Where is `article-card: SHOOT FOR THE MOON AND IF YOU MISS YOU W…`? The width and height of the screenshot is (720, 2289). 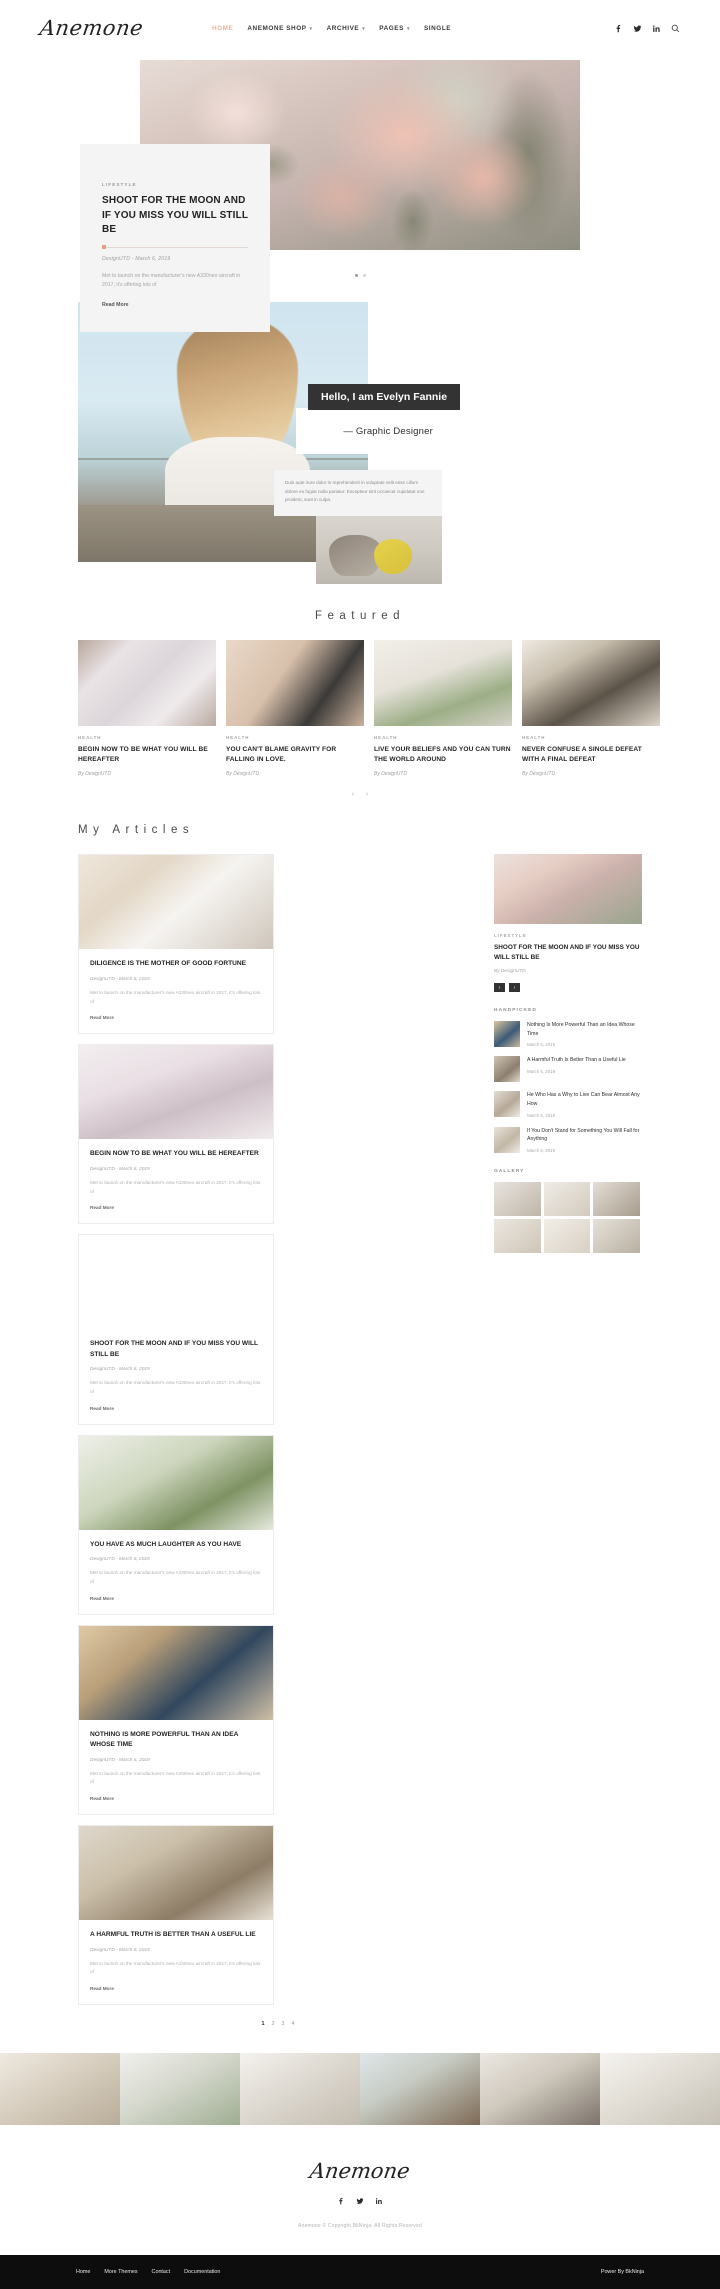 article-card: SHOOT FOR THE MOON AND IF YOU MISS YOU W… is located at coordinates (176, 1329).